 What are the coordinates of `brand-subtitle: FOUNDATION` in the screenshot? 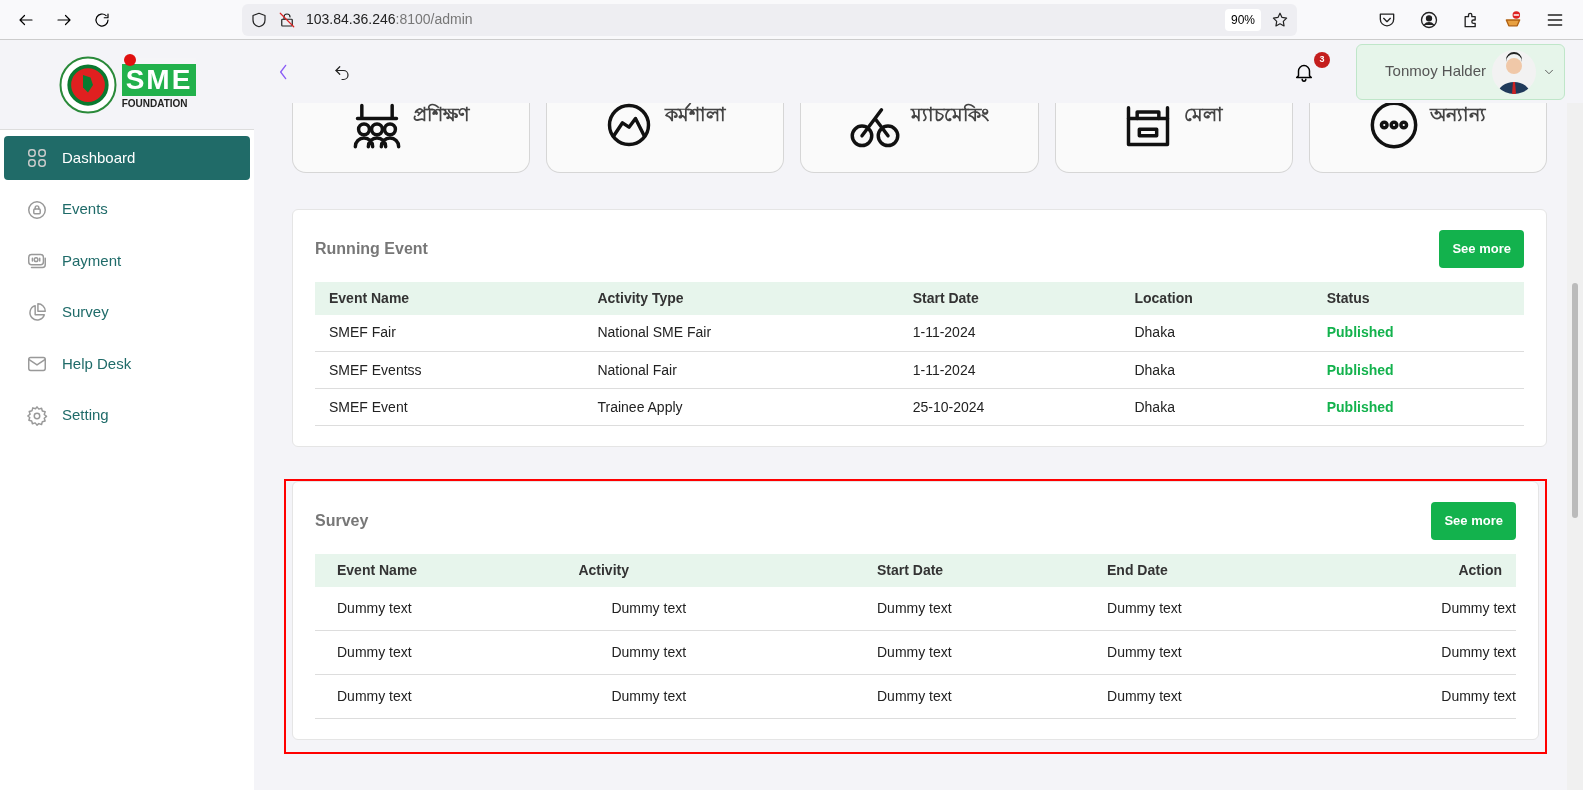 It's located at (154, 104).